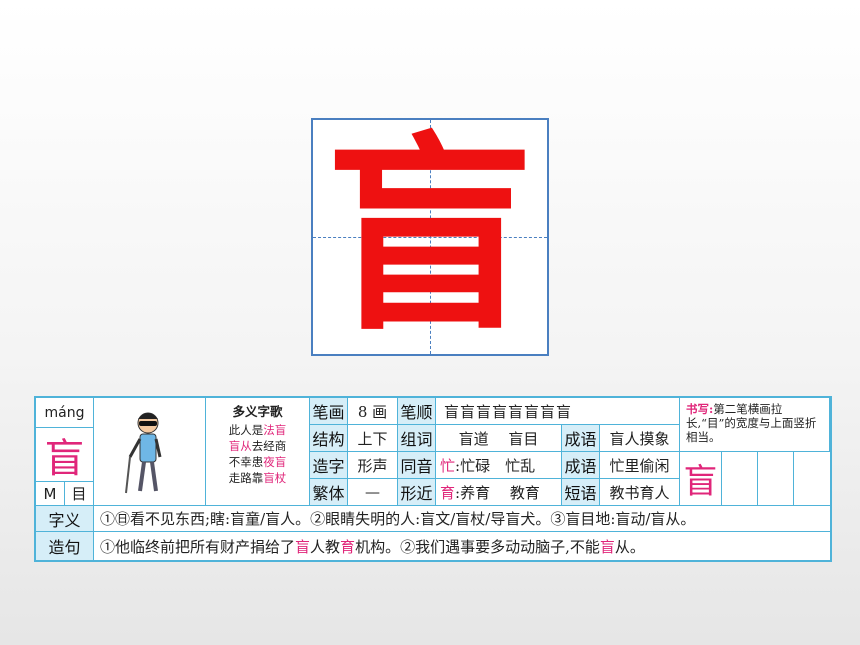 The image size is (860, 645). I want to click on poem-line: 走路靠盲杖, so click(257, 478).